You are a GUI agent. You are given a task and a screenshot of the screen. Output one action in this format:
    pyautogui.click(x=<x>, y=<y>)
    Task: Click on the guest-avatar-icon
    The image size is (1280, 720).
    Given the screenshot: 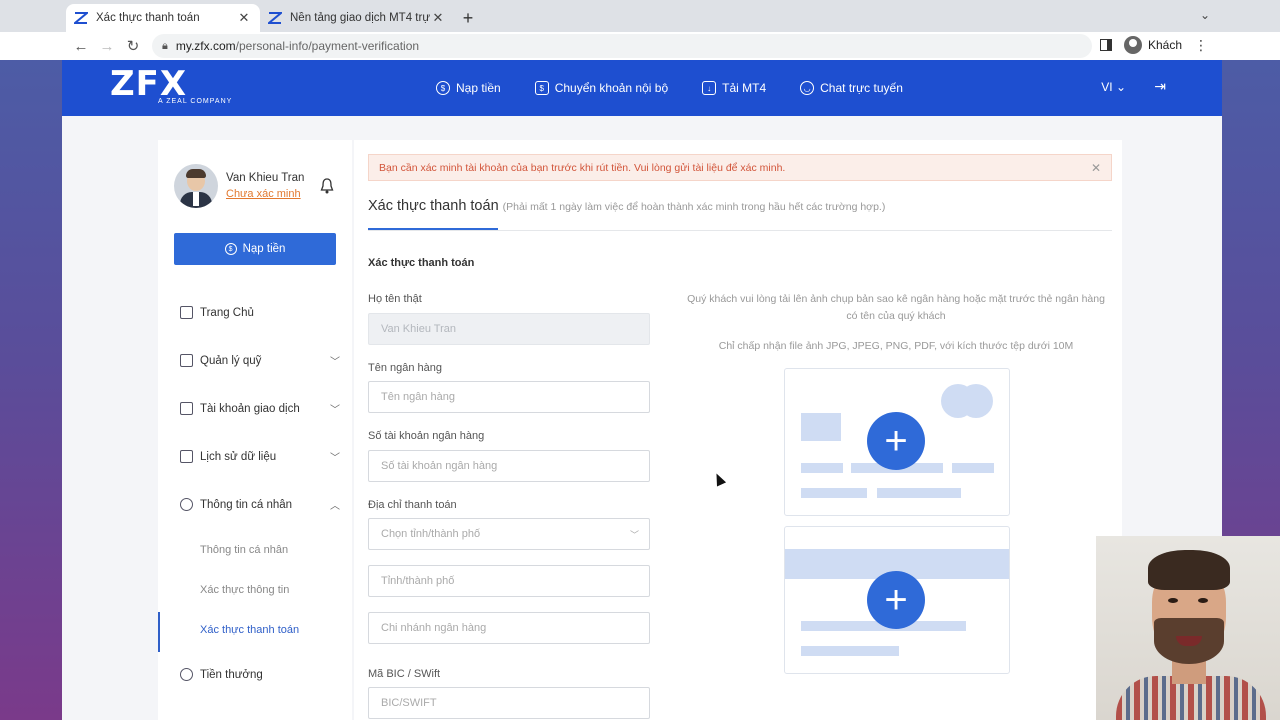 What is the action you would take?
    pyautogui.click(x=1132, y=45)
    